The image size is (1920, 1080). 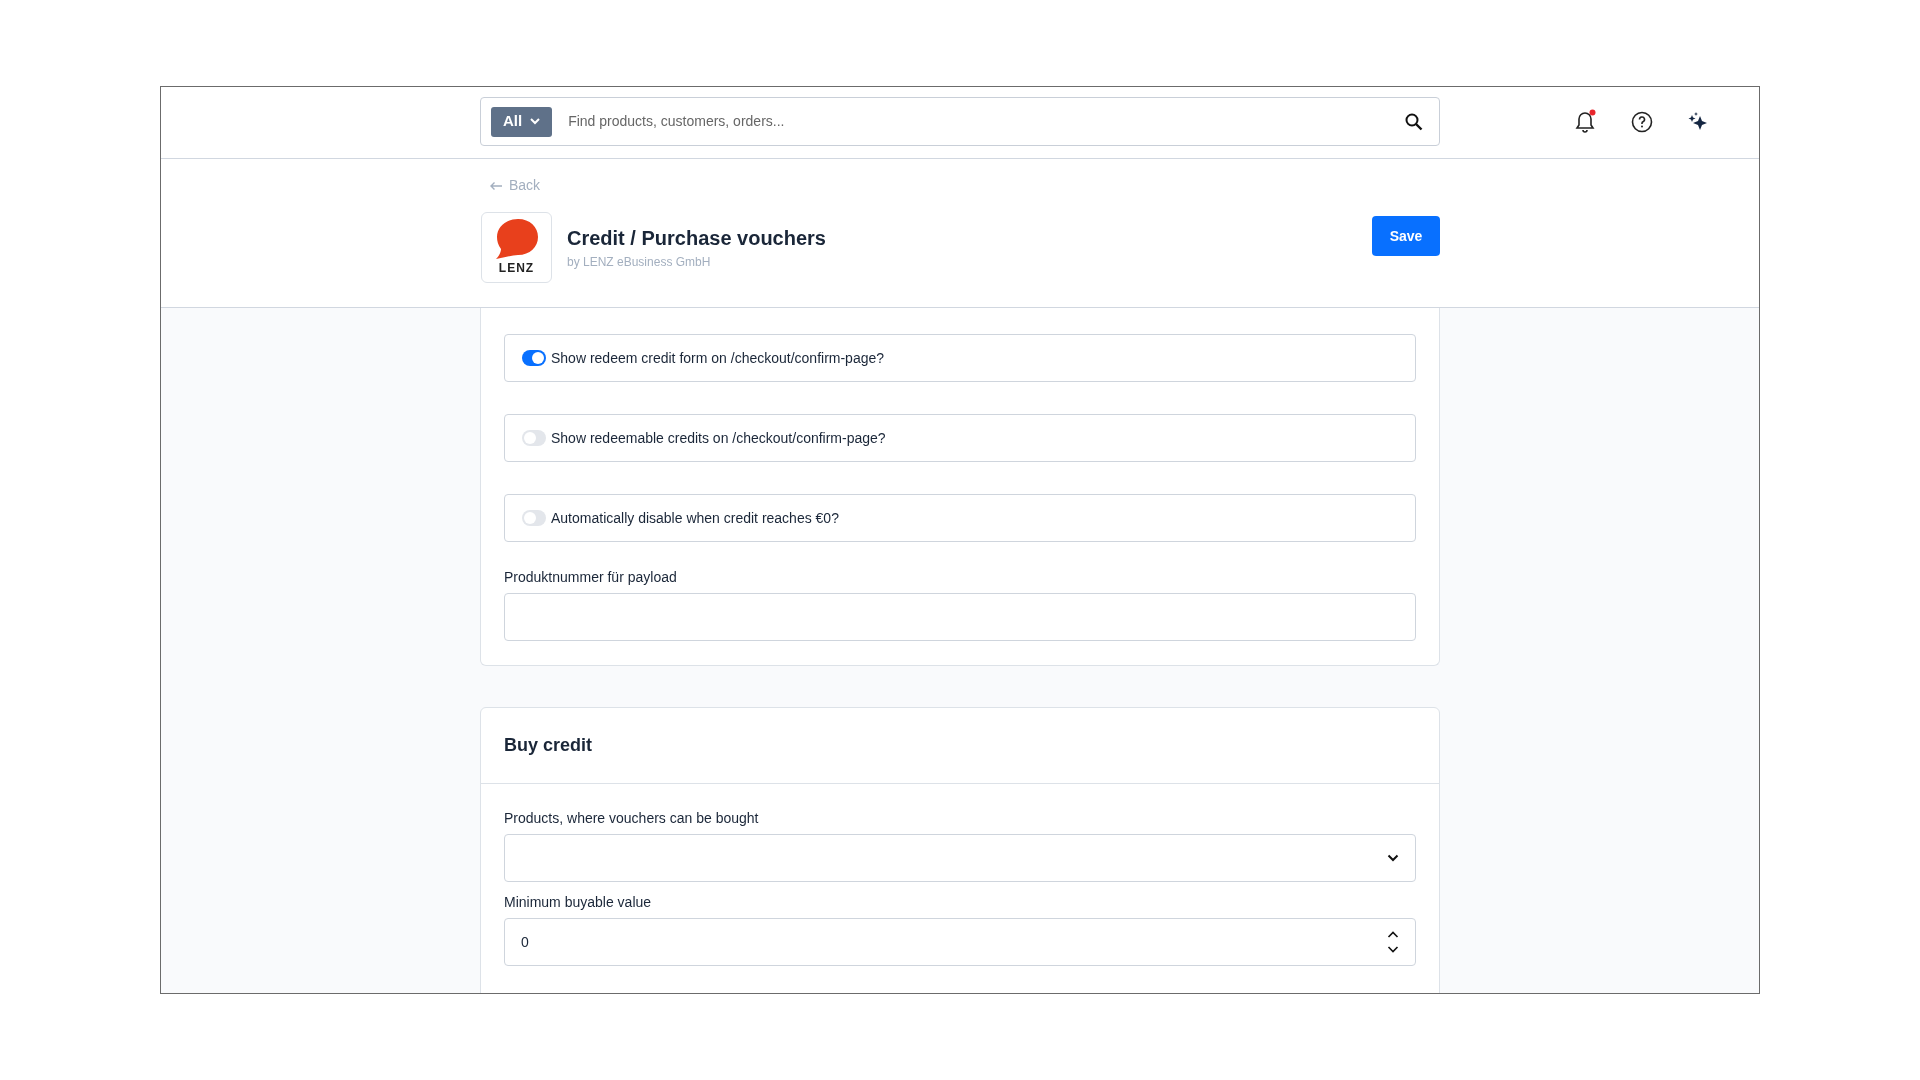 I want to click on logo-wordmark: LENZ, so click(x=516, y=268).